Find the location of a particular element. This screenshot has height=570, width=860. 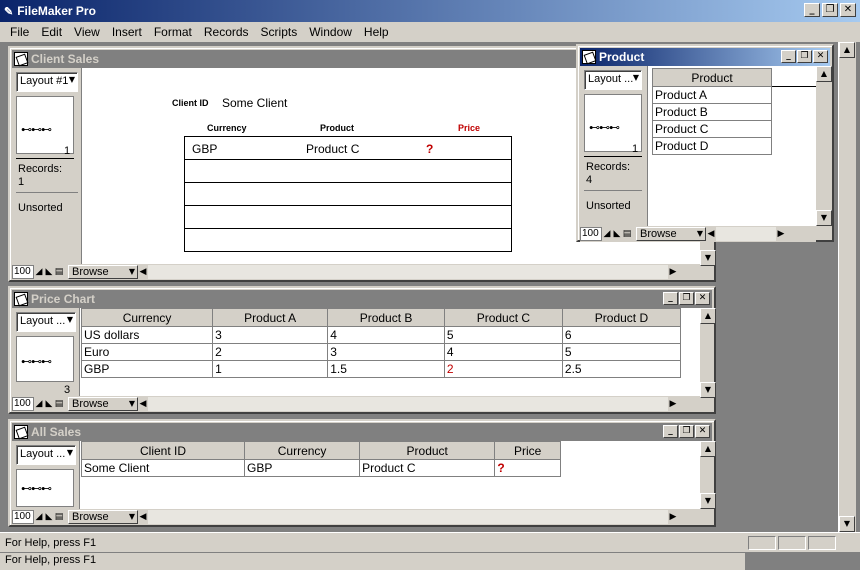

menu-view: View is located at coordinates (87, 32).